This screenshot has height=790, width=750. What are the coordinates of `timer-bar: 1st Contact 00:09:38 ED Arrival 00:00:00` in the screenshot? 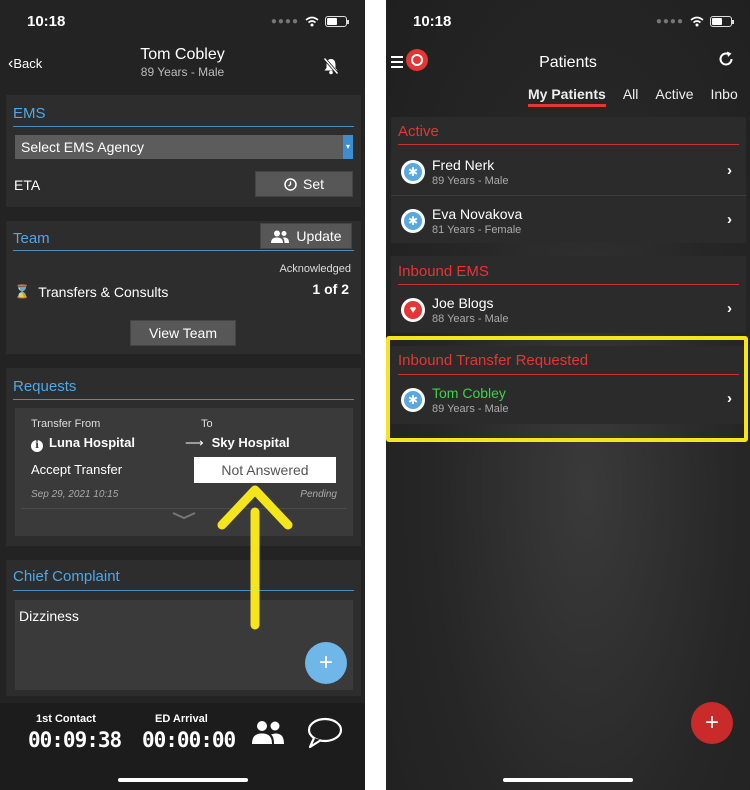 It's located at (182, 746).